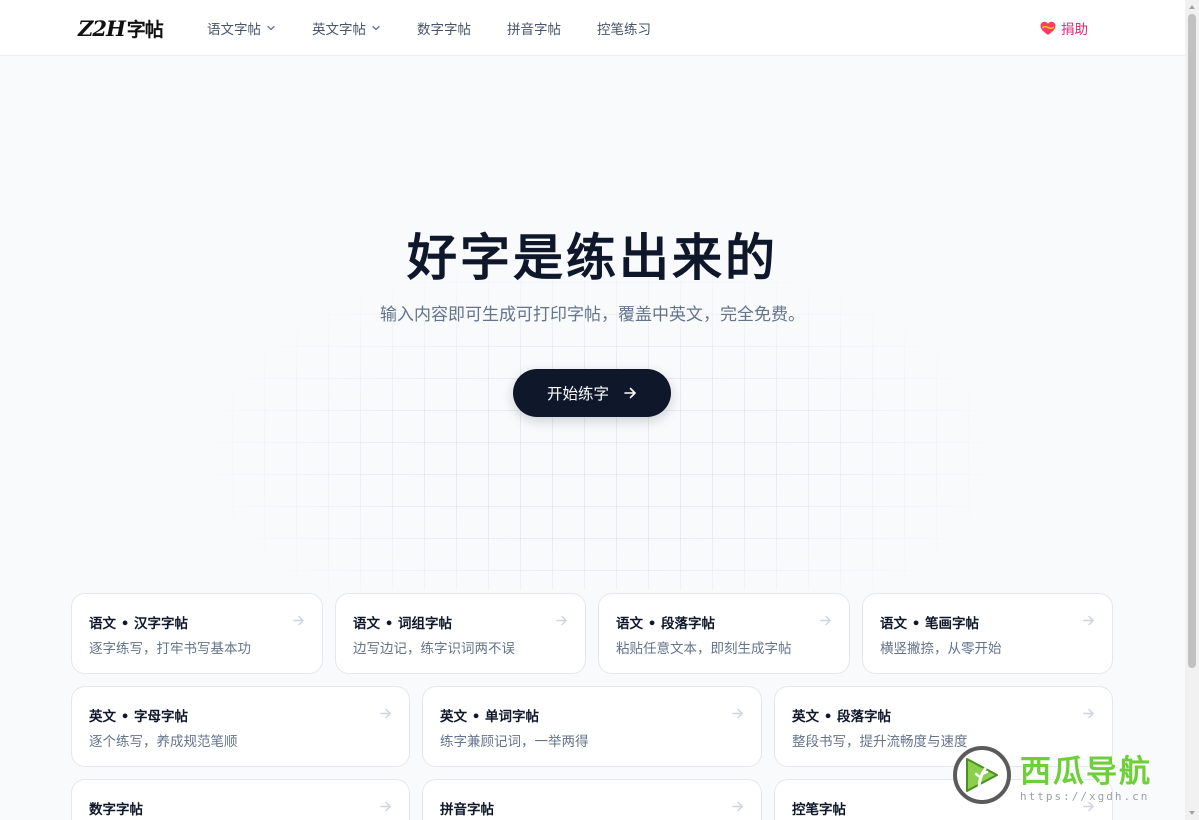 The width and height of the screenshot is (1199, 820). What do you see at coordinates (240, 726) in the screenshot?
I see `card-english-letters: 英文 • 字母字帖 逐个练写，养成规范笔顺` at bounding box center [240, 726].